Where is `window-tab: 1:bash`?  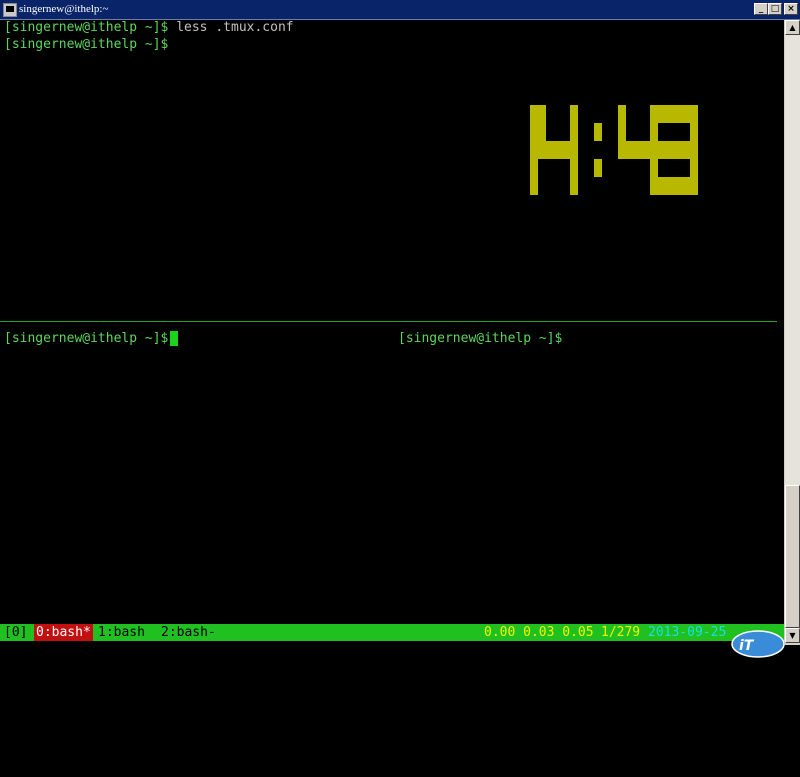 window-tab: 1:bash is located at coordinates (121, 632).